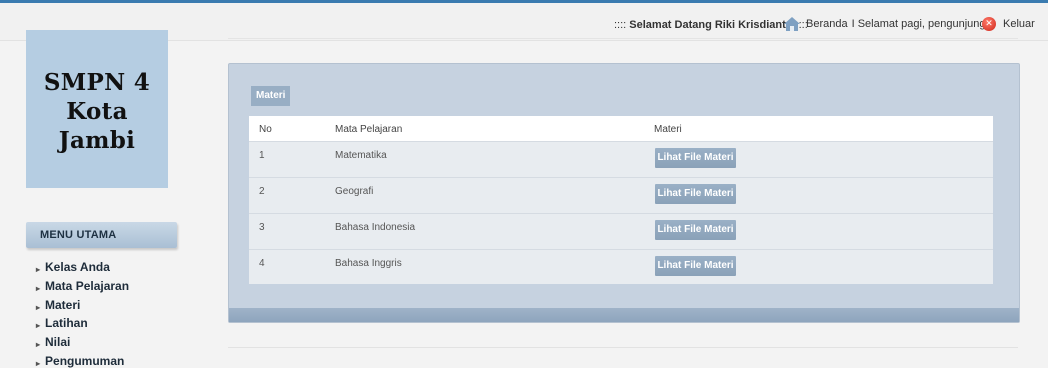 The image size is (1048, 368). Describe the element at coordinates (62, 305) in the screenshot. I see `menu-item-label: Materi` at that location.